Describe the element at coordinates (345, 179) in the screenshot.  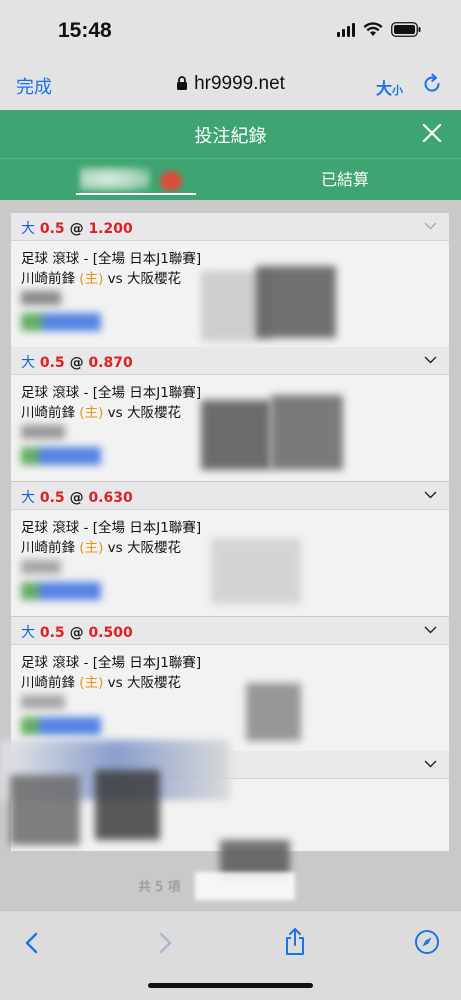
I see `tab-settled: 已結算` at that location.